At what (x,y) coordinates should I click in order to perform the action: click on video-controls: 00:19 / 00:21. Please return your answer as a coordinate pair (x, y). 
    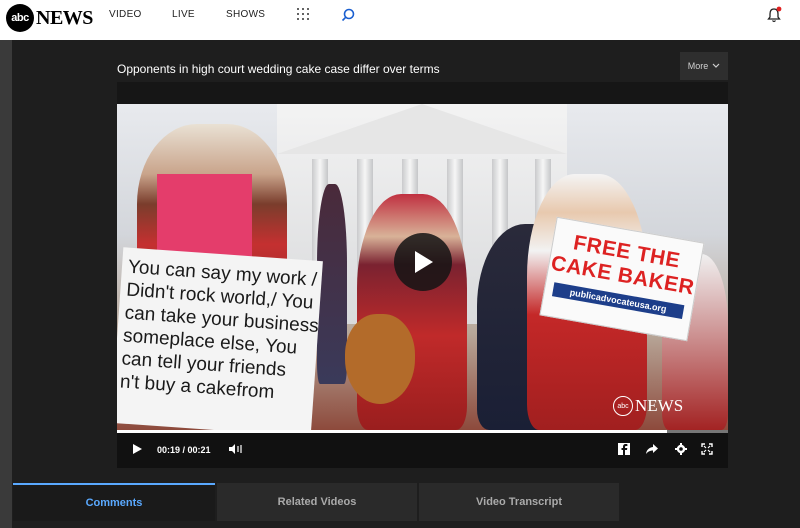
    Looking at the image, I should click on (422, 449).